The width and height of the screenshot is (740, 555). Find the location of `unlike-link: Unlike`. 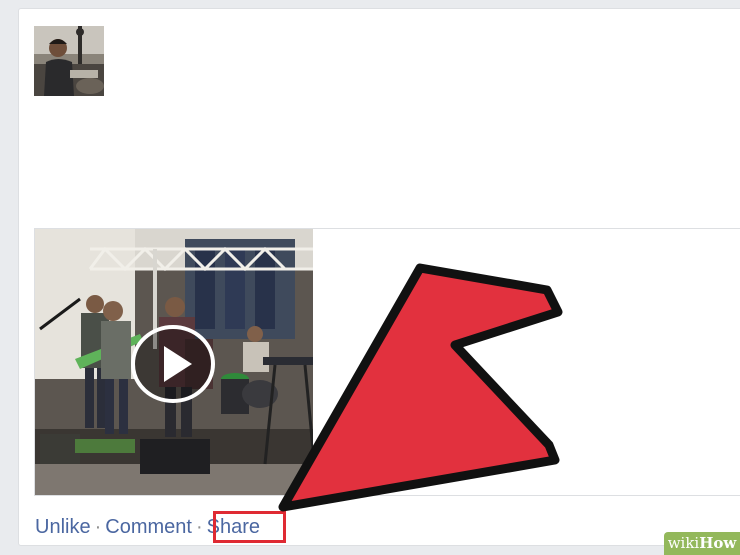

unlike-link: Unlike is located at coordinates (63, 527).